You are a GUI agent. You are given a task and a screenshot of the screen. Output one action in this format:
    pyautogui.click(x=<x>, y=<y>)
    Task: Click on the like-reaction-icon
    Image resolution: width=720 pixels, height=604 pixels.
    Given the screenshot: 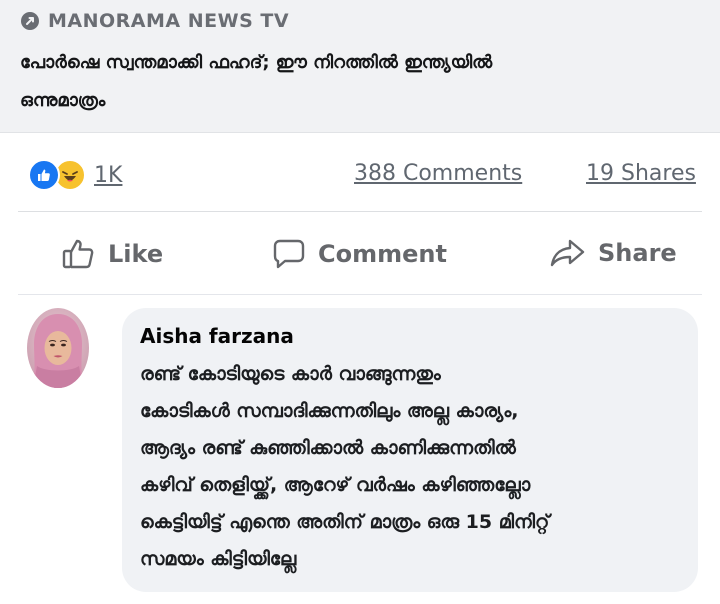 What is the action you would take?
    pyautogui.click(x=44, y=175)
    